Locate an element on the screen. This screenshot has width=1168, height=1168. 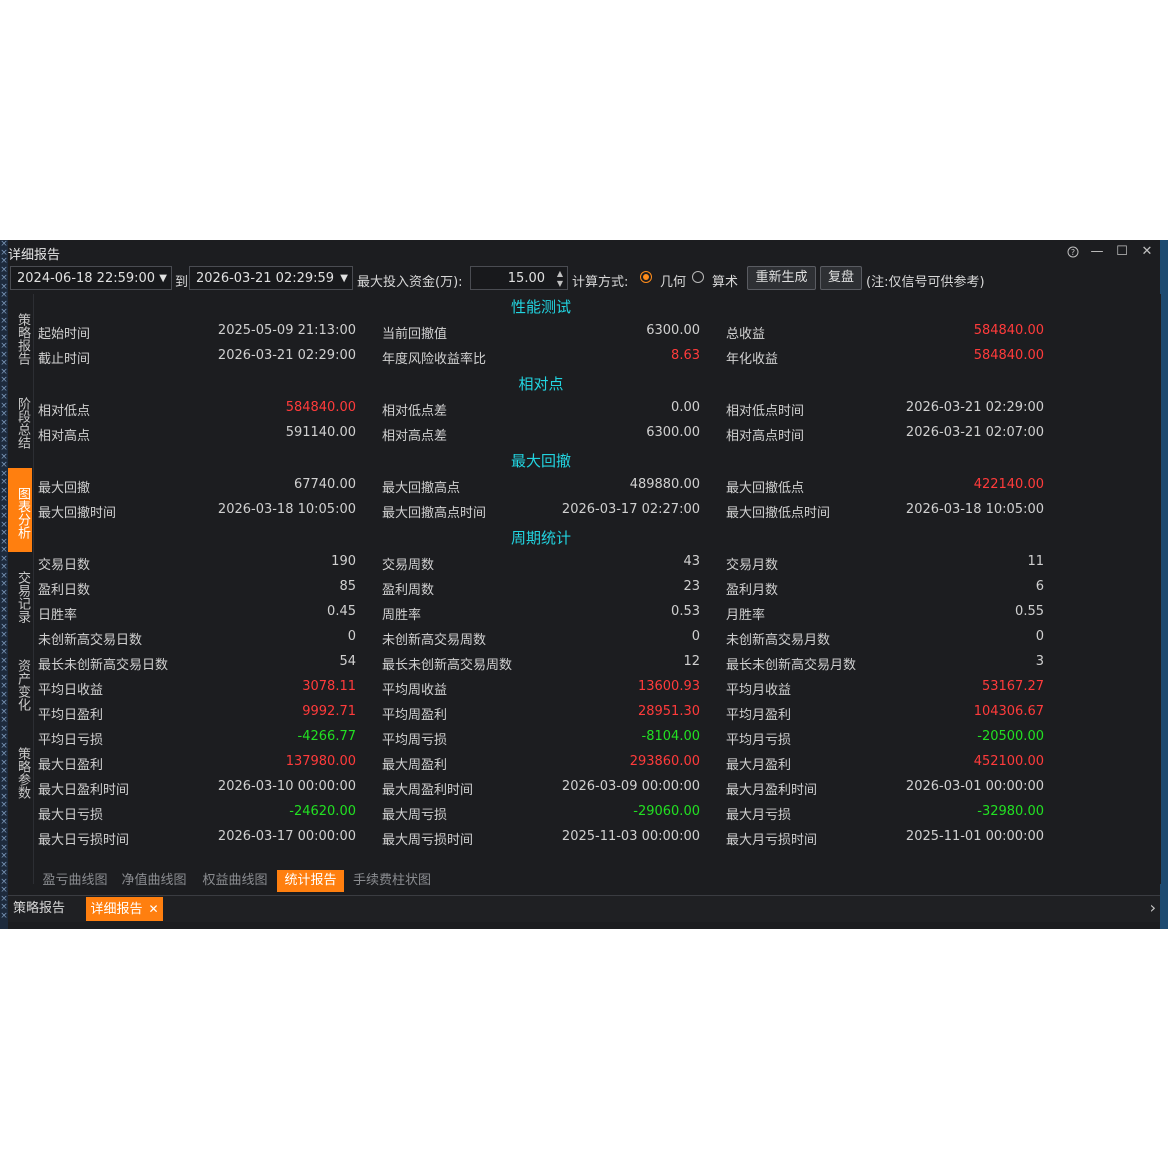
note-text: (注:仅信号可供参考) is located at coordinates (925, 282).